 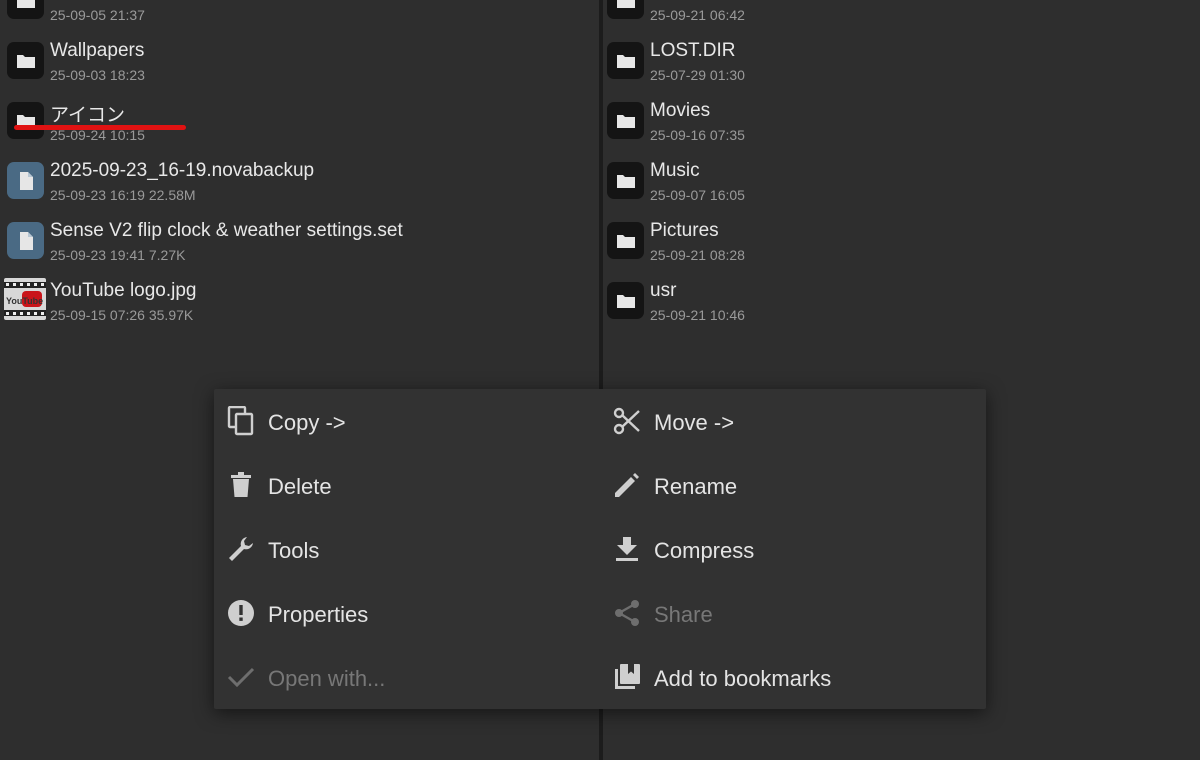 What do you see at coordinates (790, 422) in the screenshot?
I see `move-menu-item: Move ->` at bounding box center [790, 422].